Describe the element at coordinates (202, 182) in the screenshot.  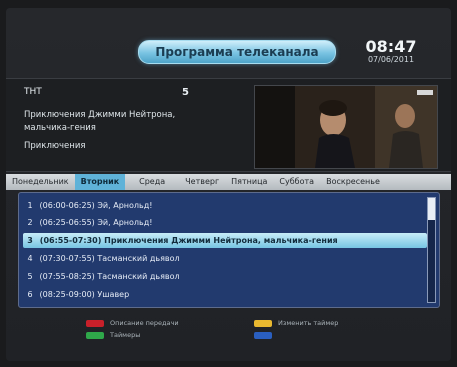
I see `tab-thursday: Четверг` at that location.